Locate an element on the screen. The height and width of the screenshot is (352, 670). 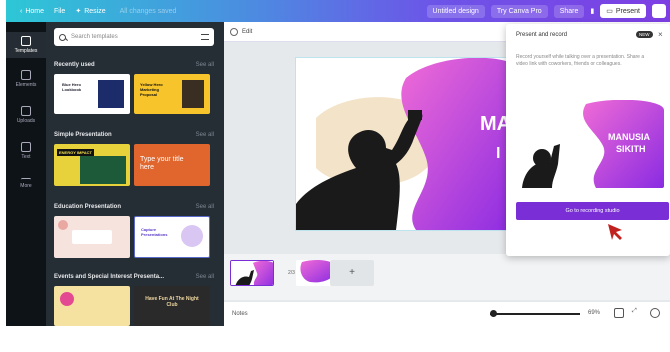
thumbnail-card is located at coordinates (92, 237).